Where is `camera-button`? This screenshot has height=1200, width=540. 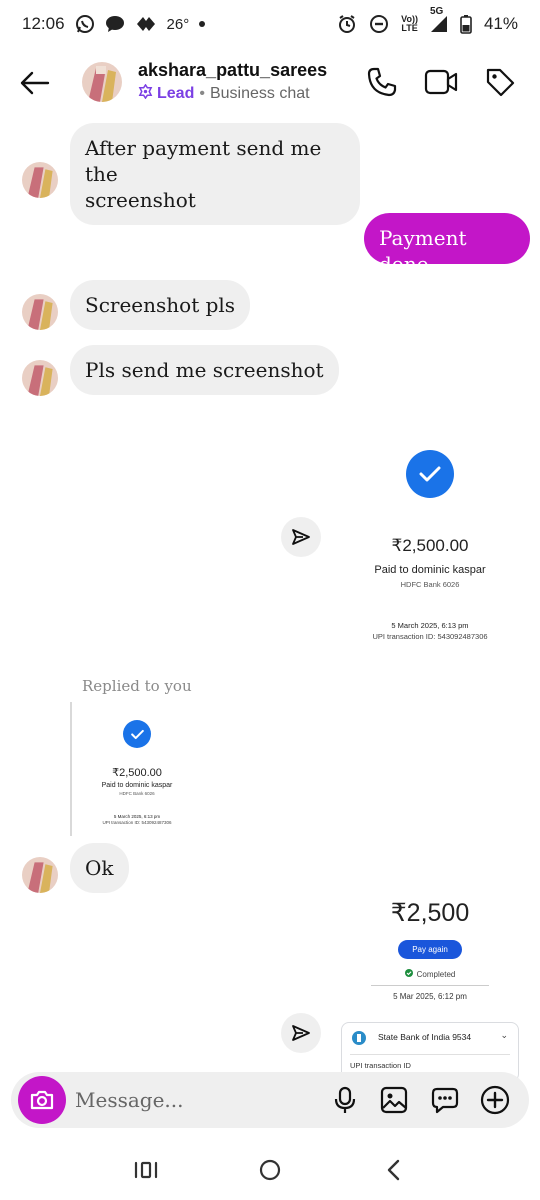
camera-button is located at coordinates (42, 1100).